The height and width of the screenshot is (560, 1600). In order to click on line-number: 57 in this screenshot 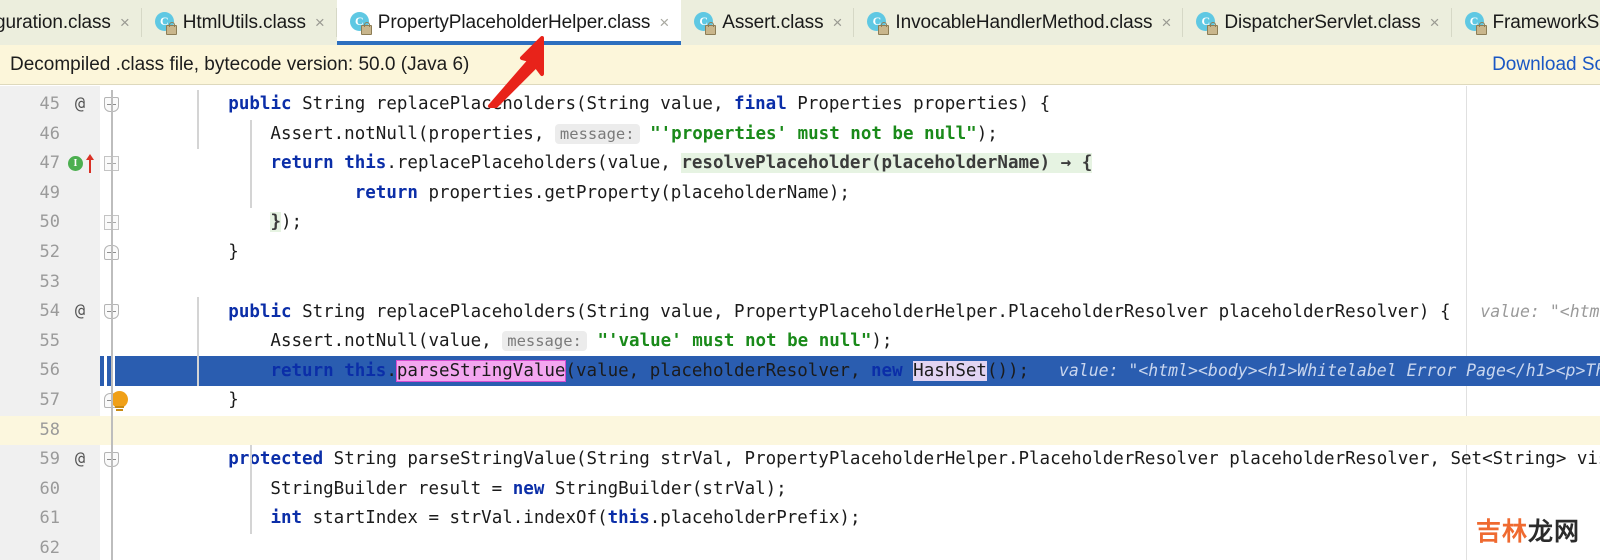, I will do `click(49, 400)`.